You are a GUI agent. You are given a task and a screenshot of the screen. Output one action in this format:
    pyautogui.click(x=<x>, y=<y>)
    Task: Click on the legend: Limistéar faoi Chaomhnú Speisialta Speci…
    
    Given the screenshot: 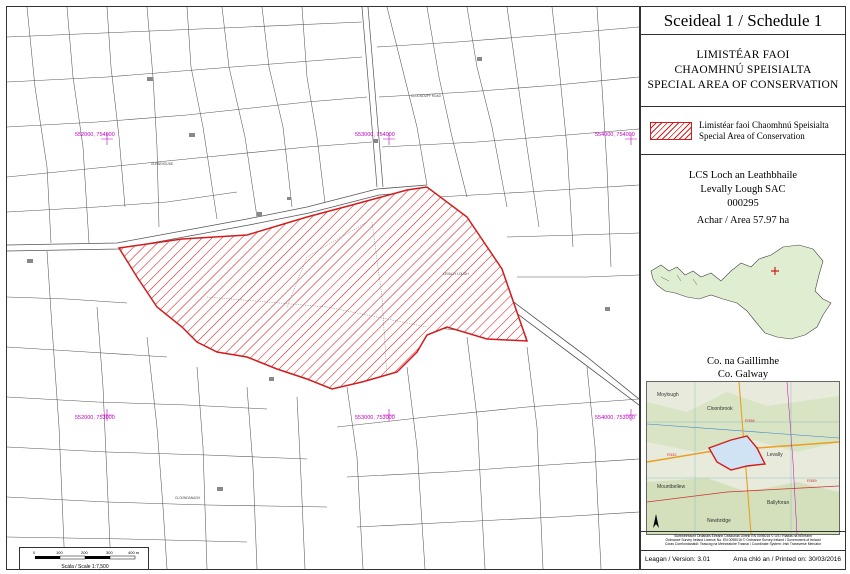 What is the action you would take?
    pyautogui.click(x=743, y=131)
    